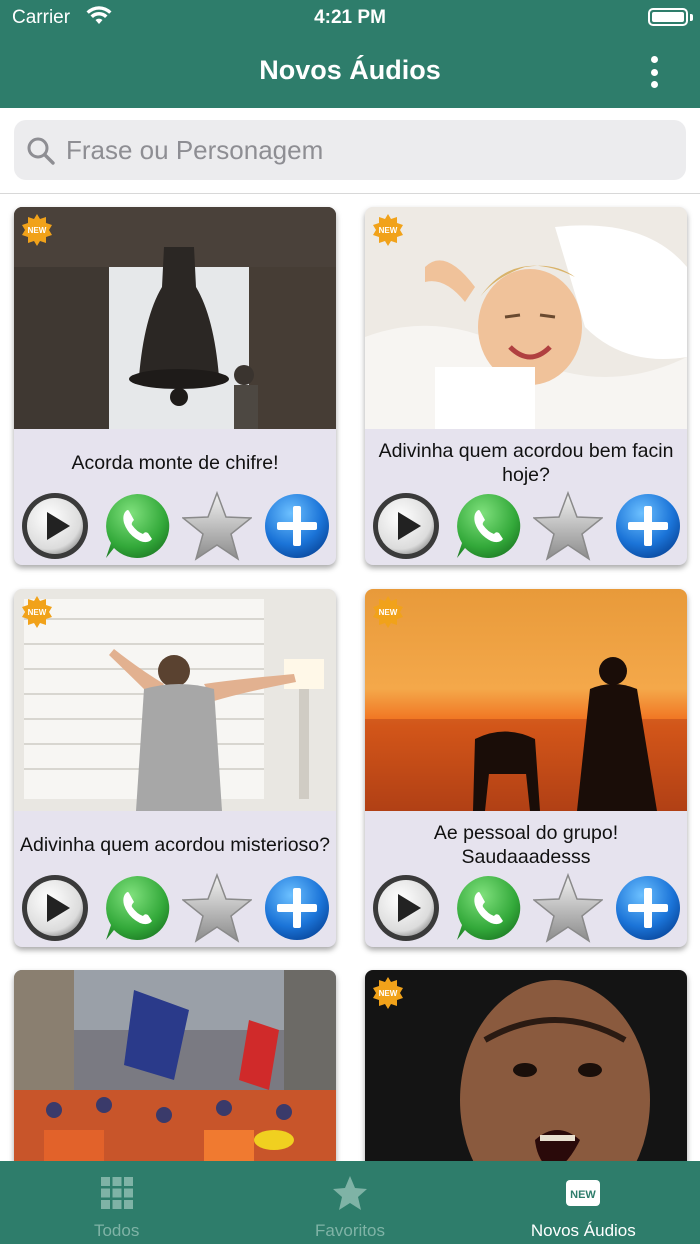 This screenshot has width=700, height=1244. What do you see at coordinates (526, 463) in the screenshot?
I see `card-caption: Adivinha quem acordou bem facin hoje?` at bounding box center [526, 463].